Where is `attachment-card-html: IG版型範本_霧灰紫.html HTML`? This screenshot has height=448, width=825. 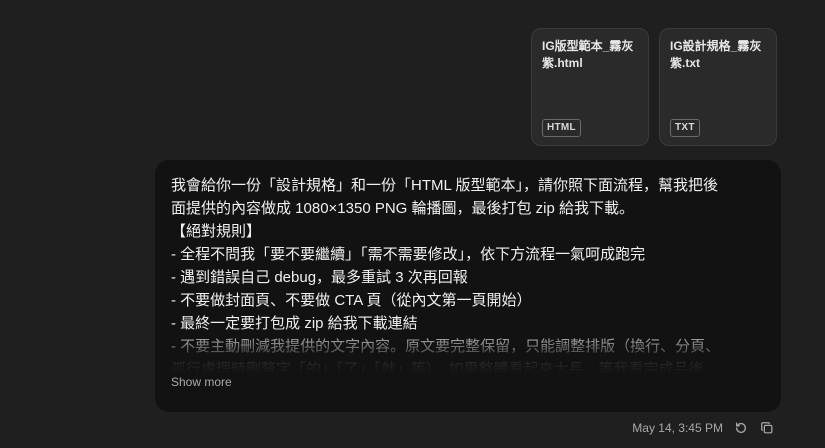
attachment-card-html: IG版型範本_霧灰紫.html HTML is located at coordinates (590, 87).